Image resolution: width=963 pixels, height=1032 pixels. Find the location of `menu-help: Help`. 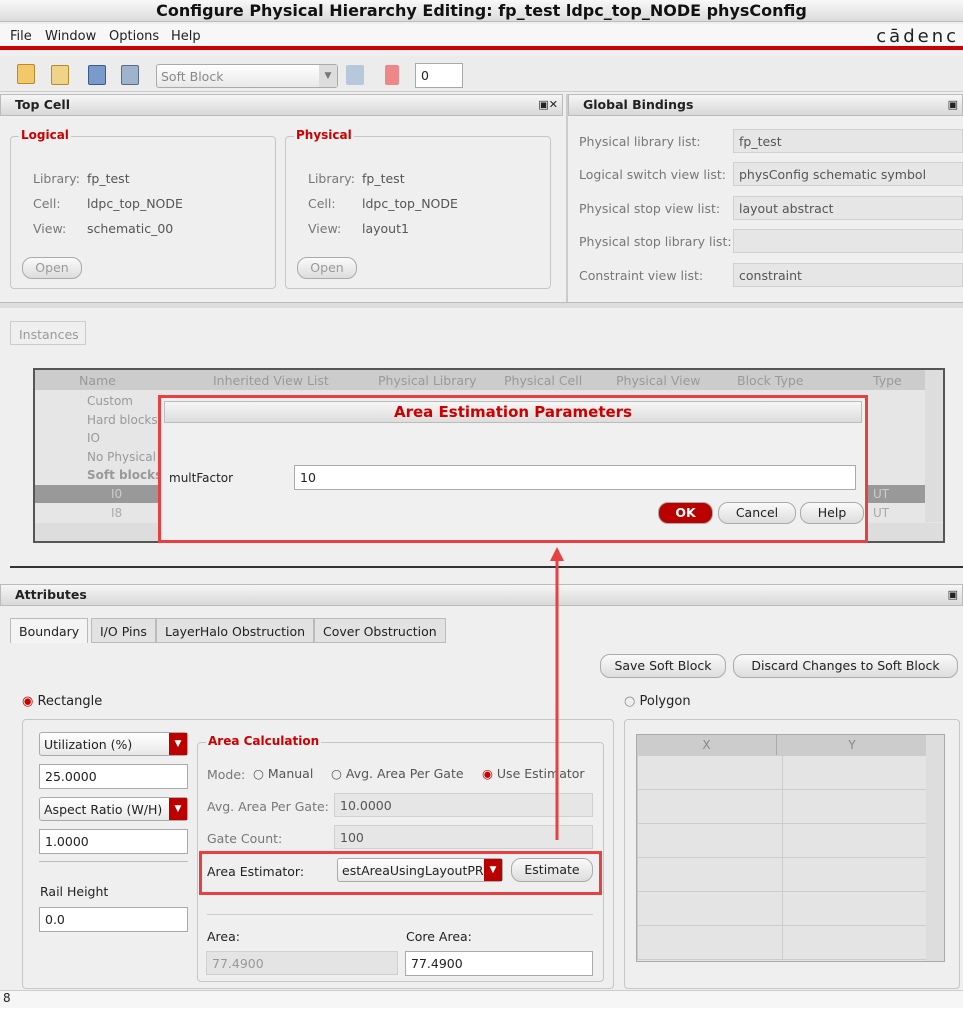

menu-help: Help is located at coordinates (186, 36).